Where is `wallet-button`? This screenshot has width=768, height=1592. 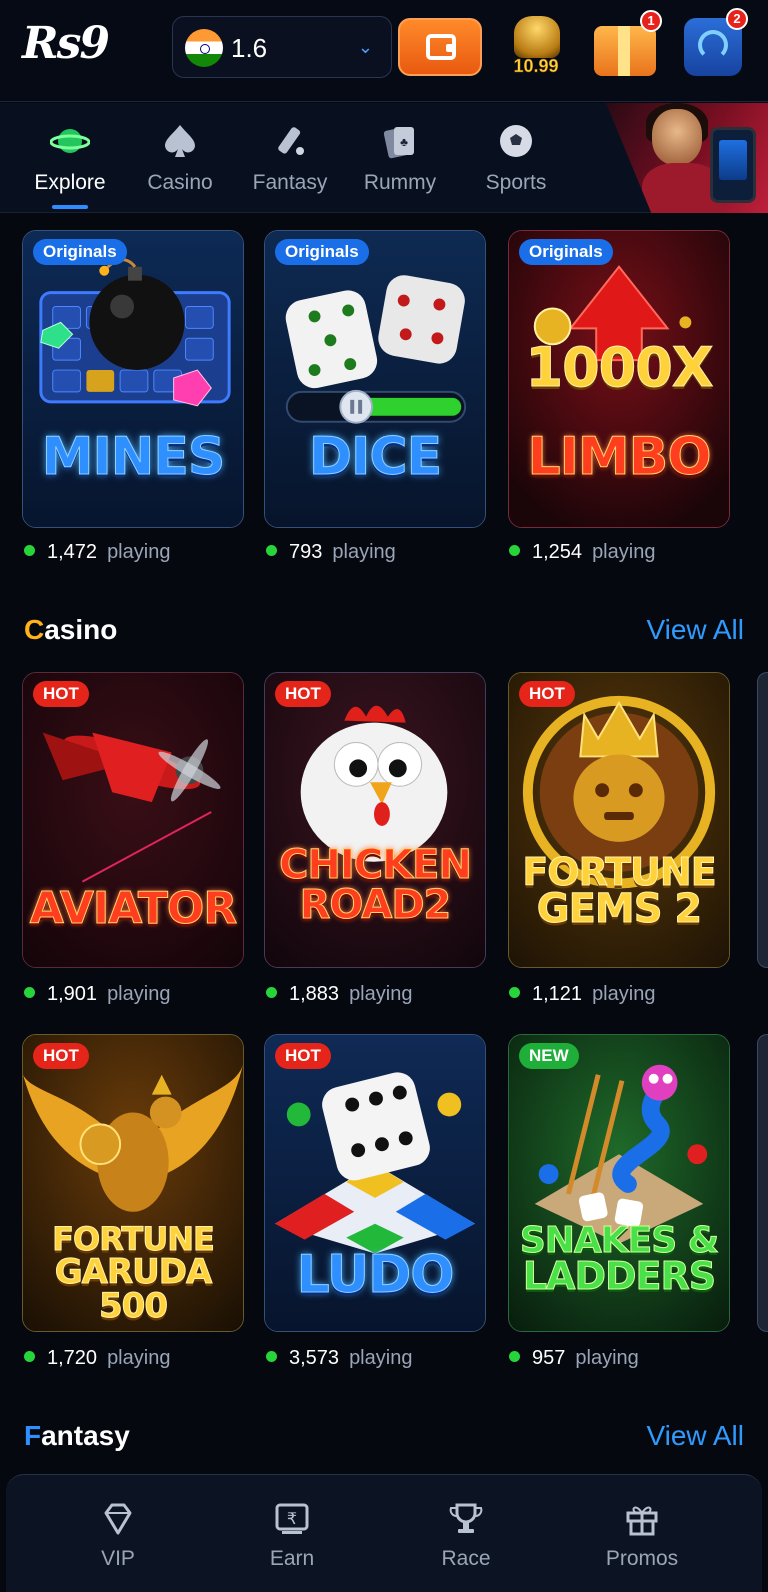 wallet-button is located at coordinates (440, 47).